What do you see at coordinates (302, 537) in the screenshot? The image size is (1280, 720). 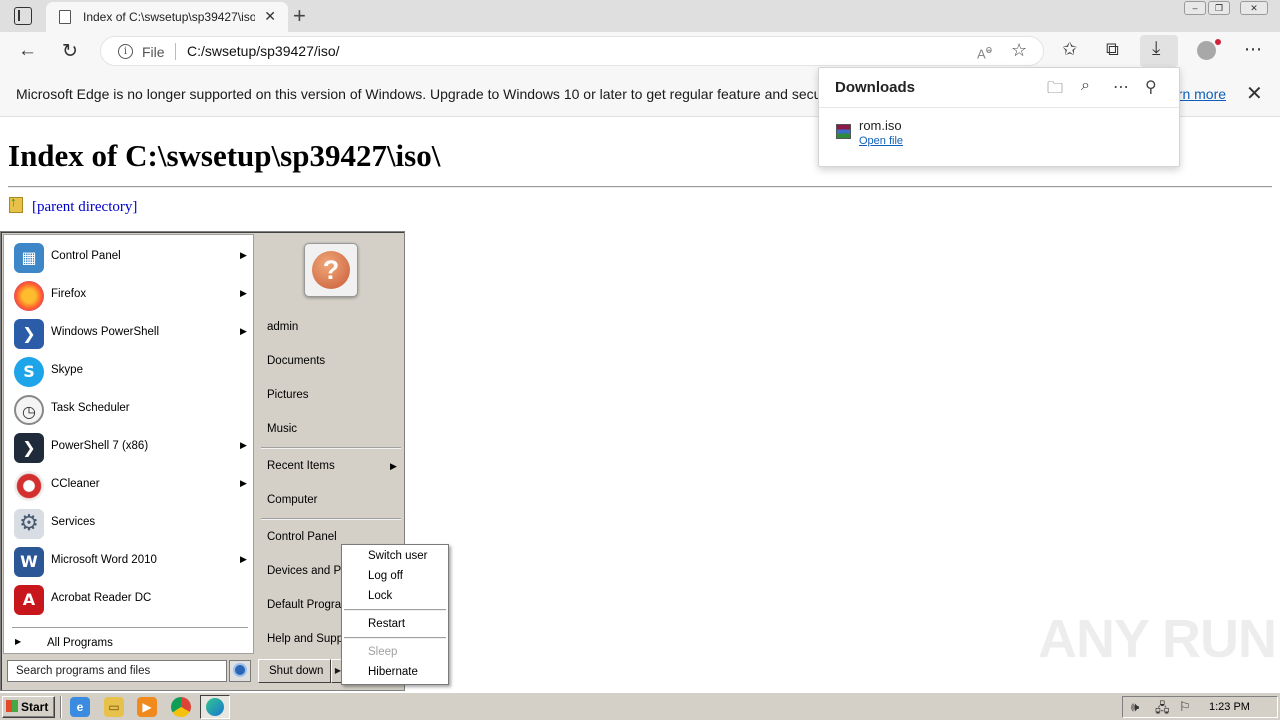 I see `place-control-panel: Control Panel` at bounding box center [302, 537].